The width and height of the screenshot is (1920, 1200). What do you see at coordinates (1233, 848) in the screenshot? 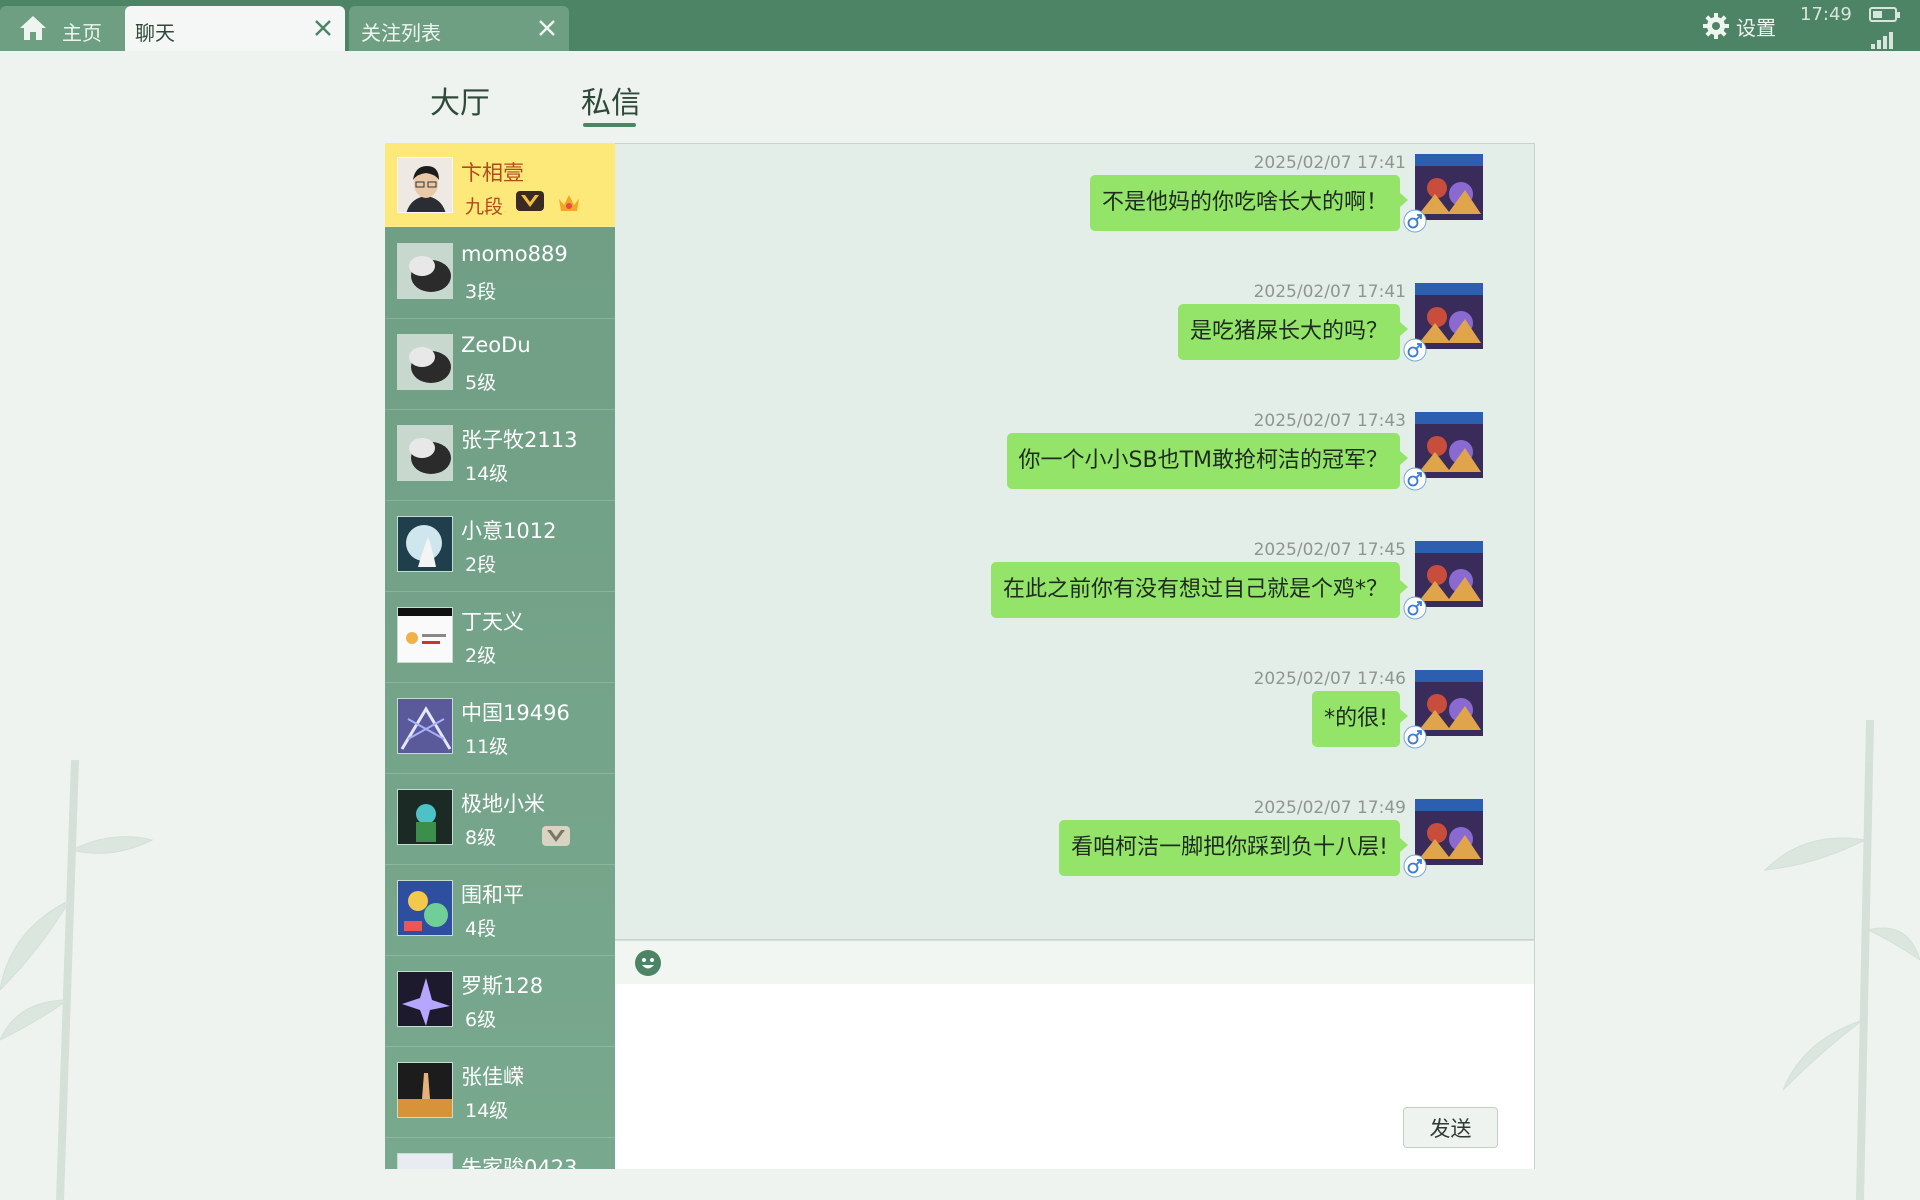
I see `message-bubble: 看咱柯洁一脚把你踩到负十八层!` at bounding box center [1233, 848].